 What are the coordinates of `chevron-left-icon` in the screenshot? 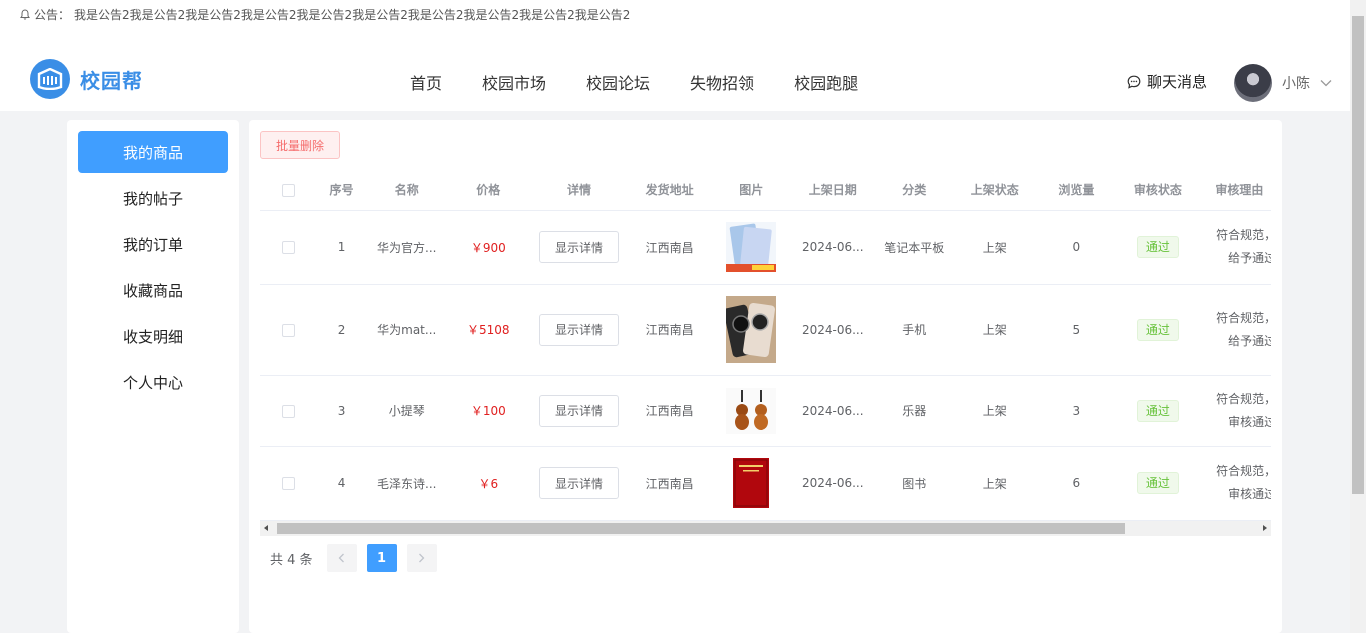 It's located at (341, 558).